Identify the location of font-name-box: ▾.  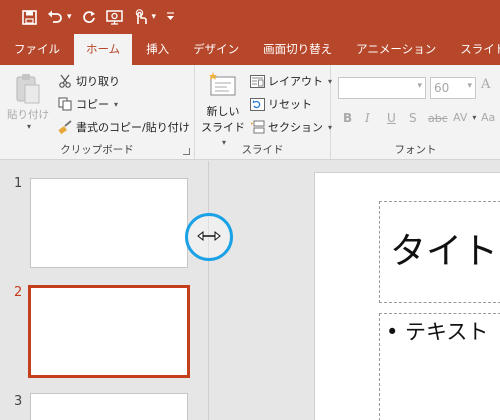
(382, 88).